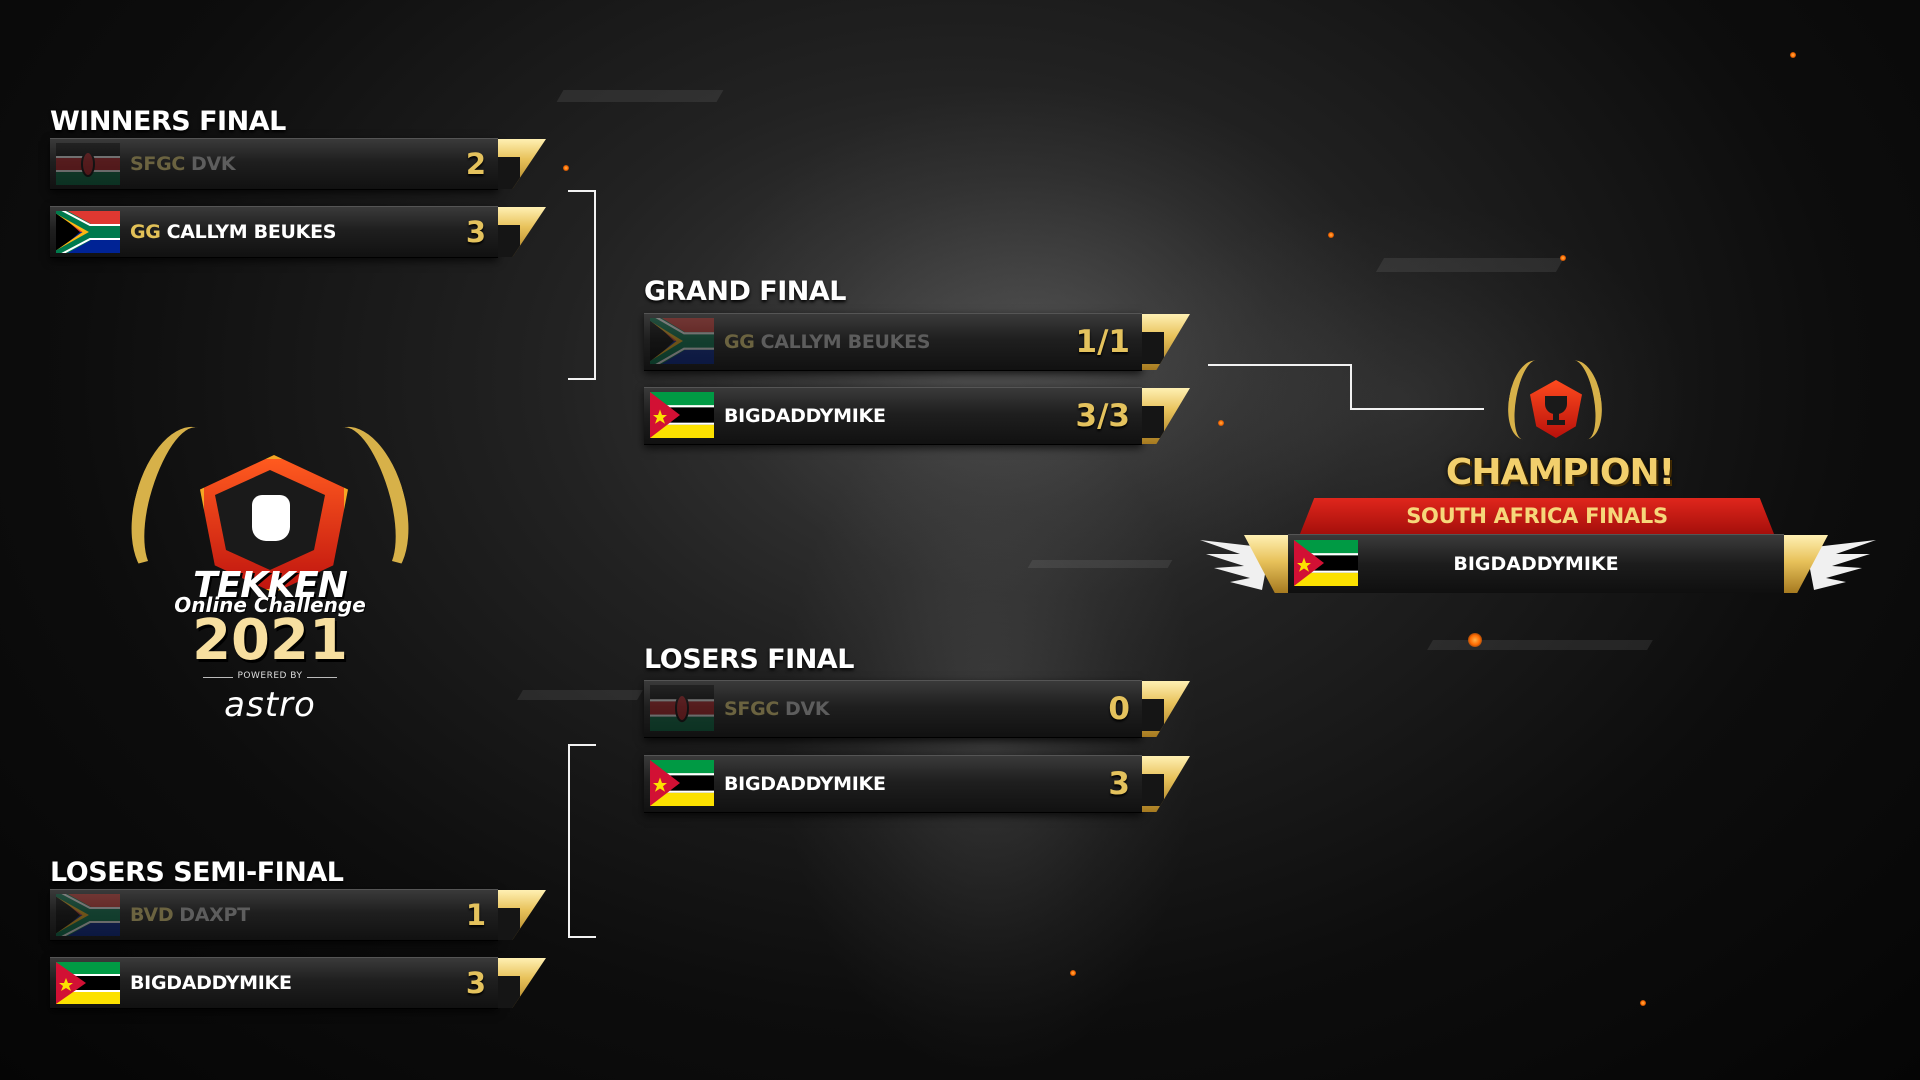  I want to click on grand-final-player-1: GG CALLYM BEUKES 1/1, so click(917, 342).